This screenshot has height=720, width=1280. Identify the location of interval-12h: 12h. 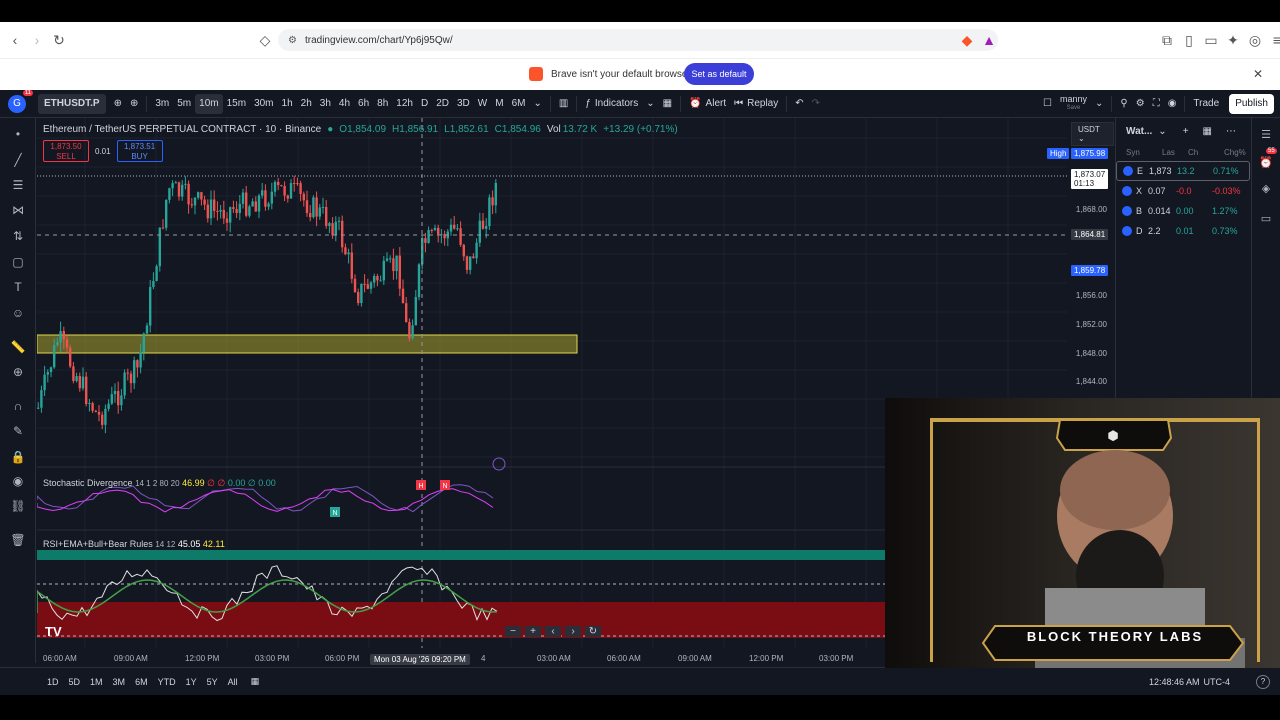
(404, 104).